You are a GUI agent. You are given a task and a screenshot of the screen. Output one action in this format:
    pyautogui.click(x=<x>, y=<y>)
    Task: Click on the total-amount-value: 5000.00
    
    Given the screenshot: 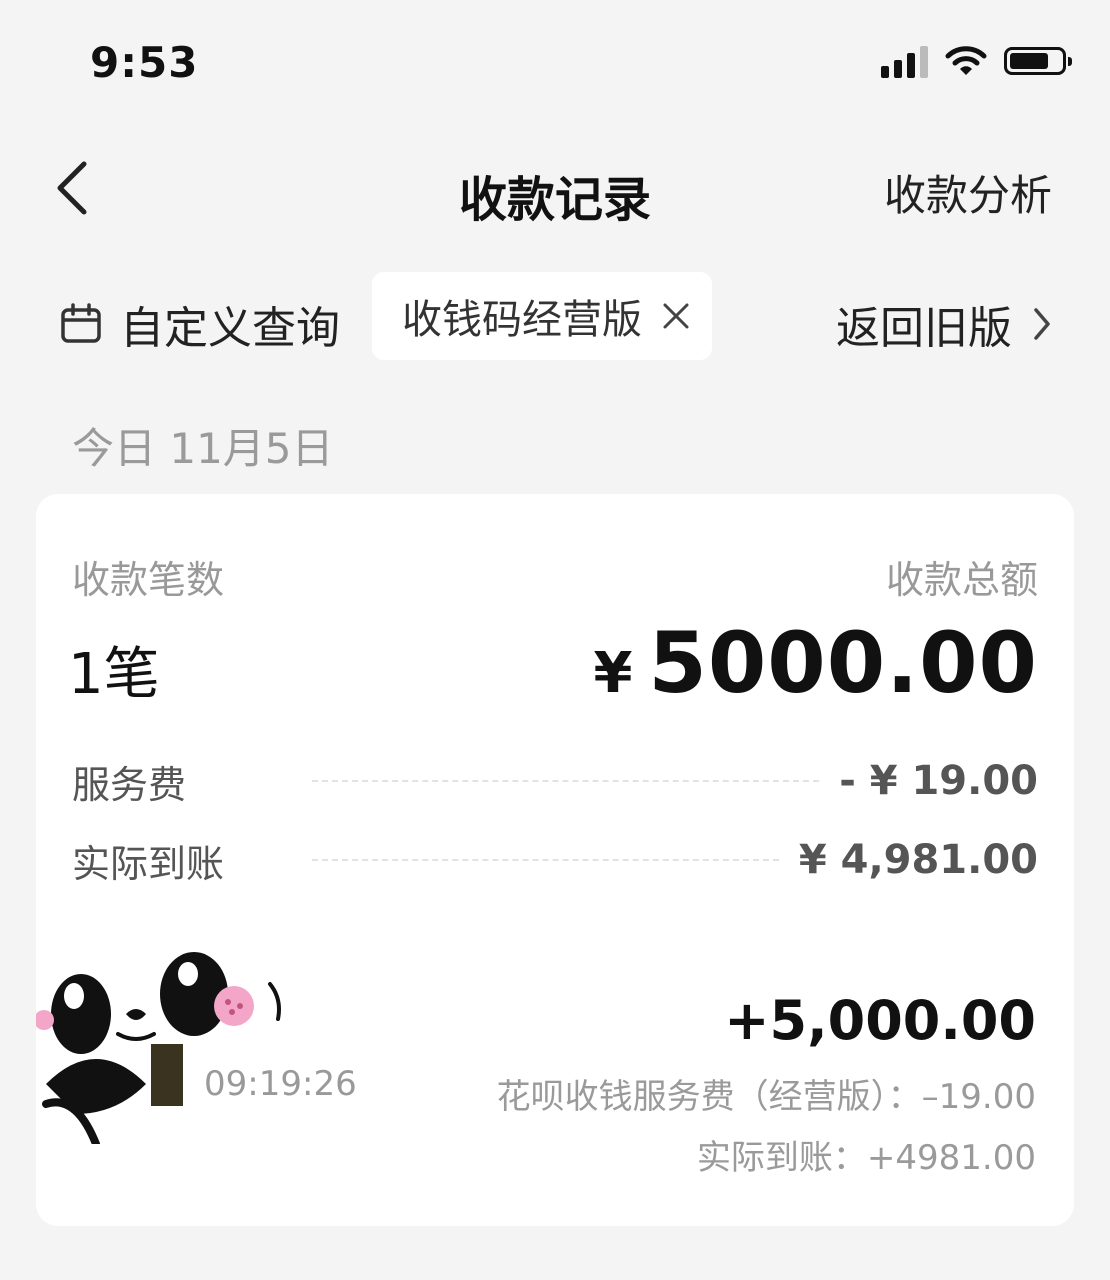 What is the action you would take?
    pyautogui.click(x=843, y=663)
    